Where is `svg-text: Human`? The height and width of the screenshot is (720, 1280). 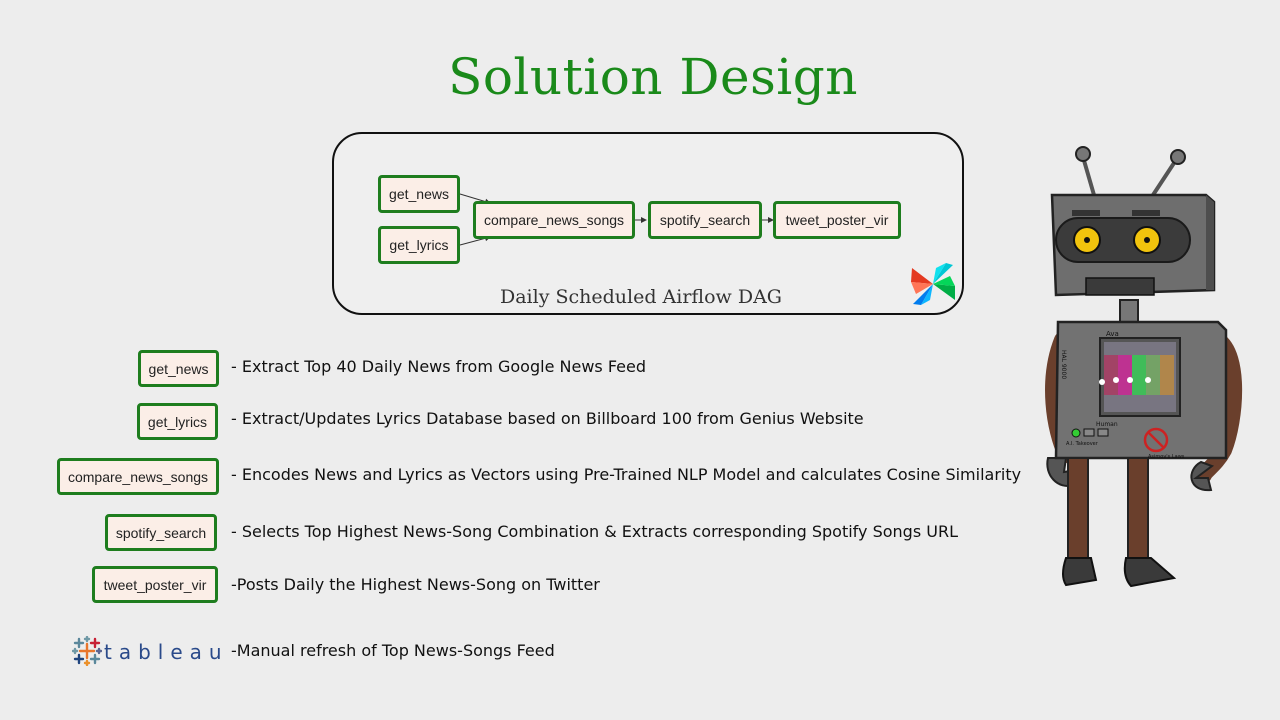 svg-text: Human is located at coordinates (1107, 424).